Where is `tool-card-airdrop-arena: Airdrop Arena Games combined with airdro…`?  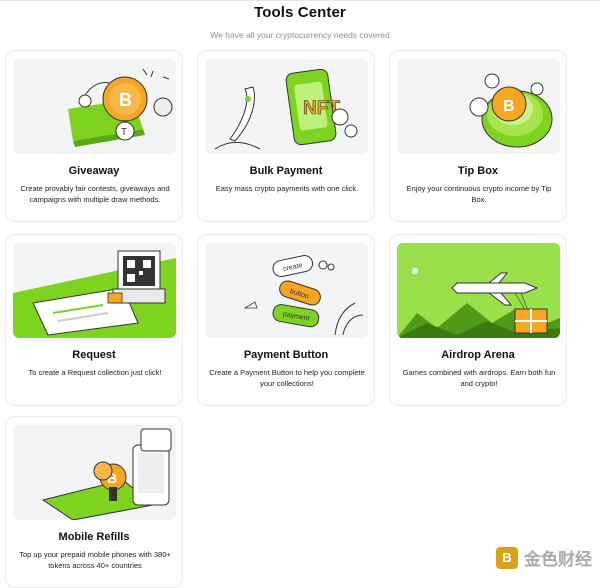
tool-card-airdrop-arena: Airdrop Arena Games combined with airdro… is located at coordinates (478, 320).